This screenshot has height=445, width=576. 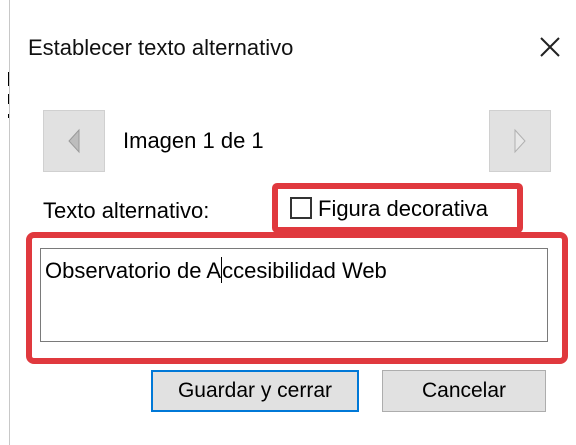 What do you see at coordinates (133, 270) in the screenshot?
I see `alt-text-value-before-caret: Observatorio de A` at bounding box center [133, 270].